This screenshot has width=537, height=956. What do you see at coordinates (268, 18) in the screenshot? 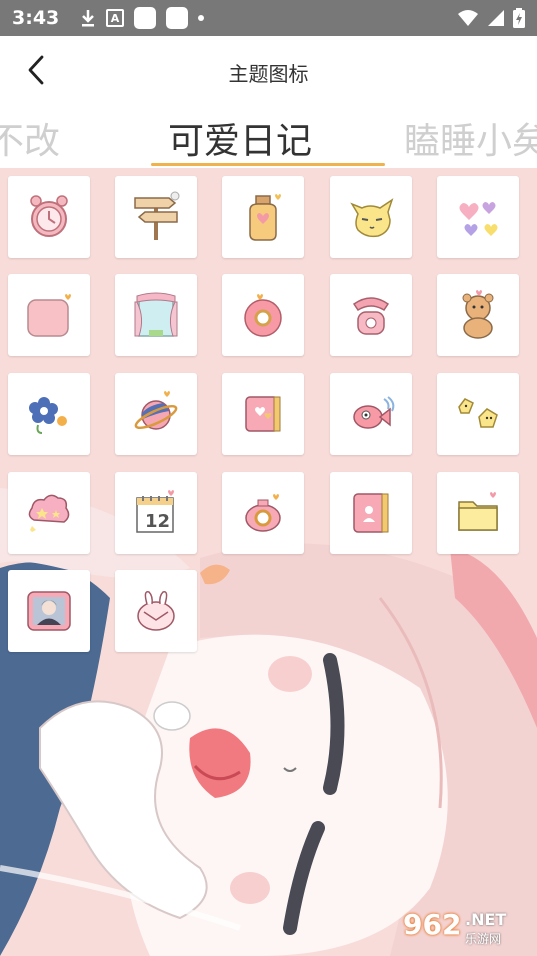
I see `status-bar: 3:43 A` at bounding box center [268, 18].